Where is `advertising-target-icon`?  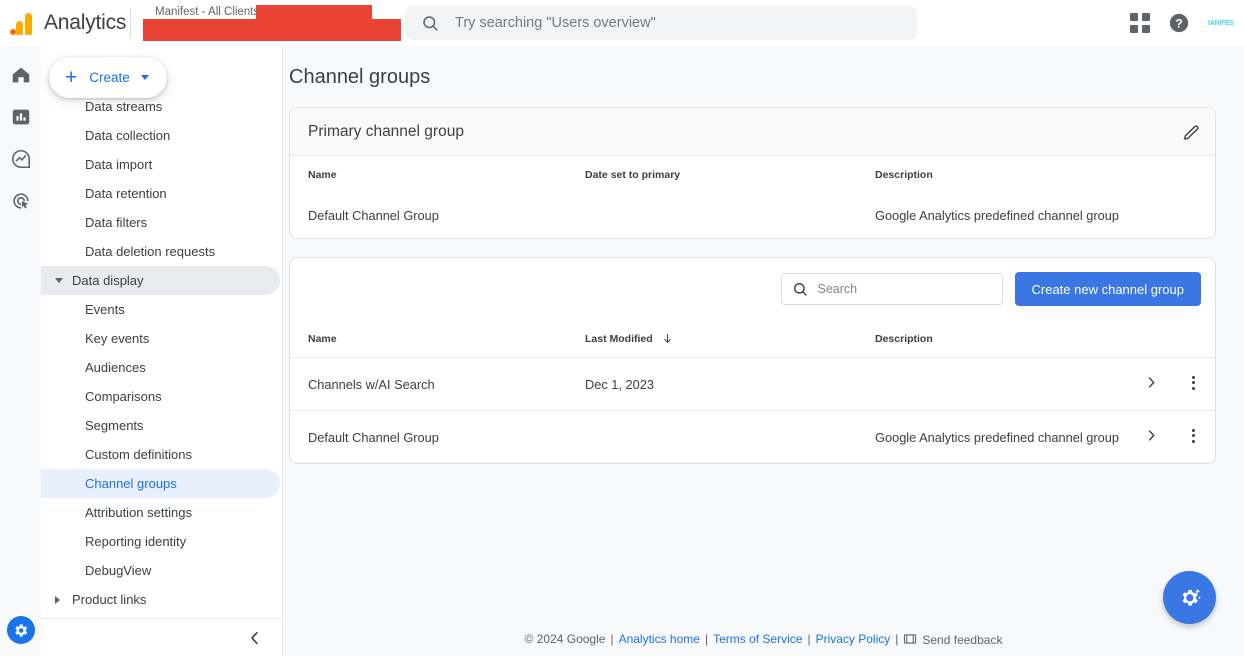
advertising-target-icon is located at coordinates (21, 201).